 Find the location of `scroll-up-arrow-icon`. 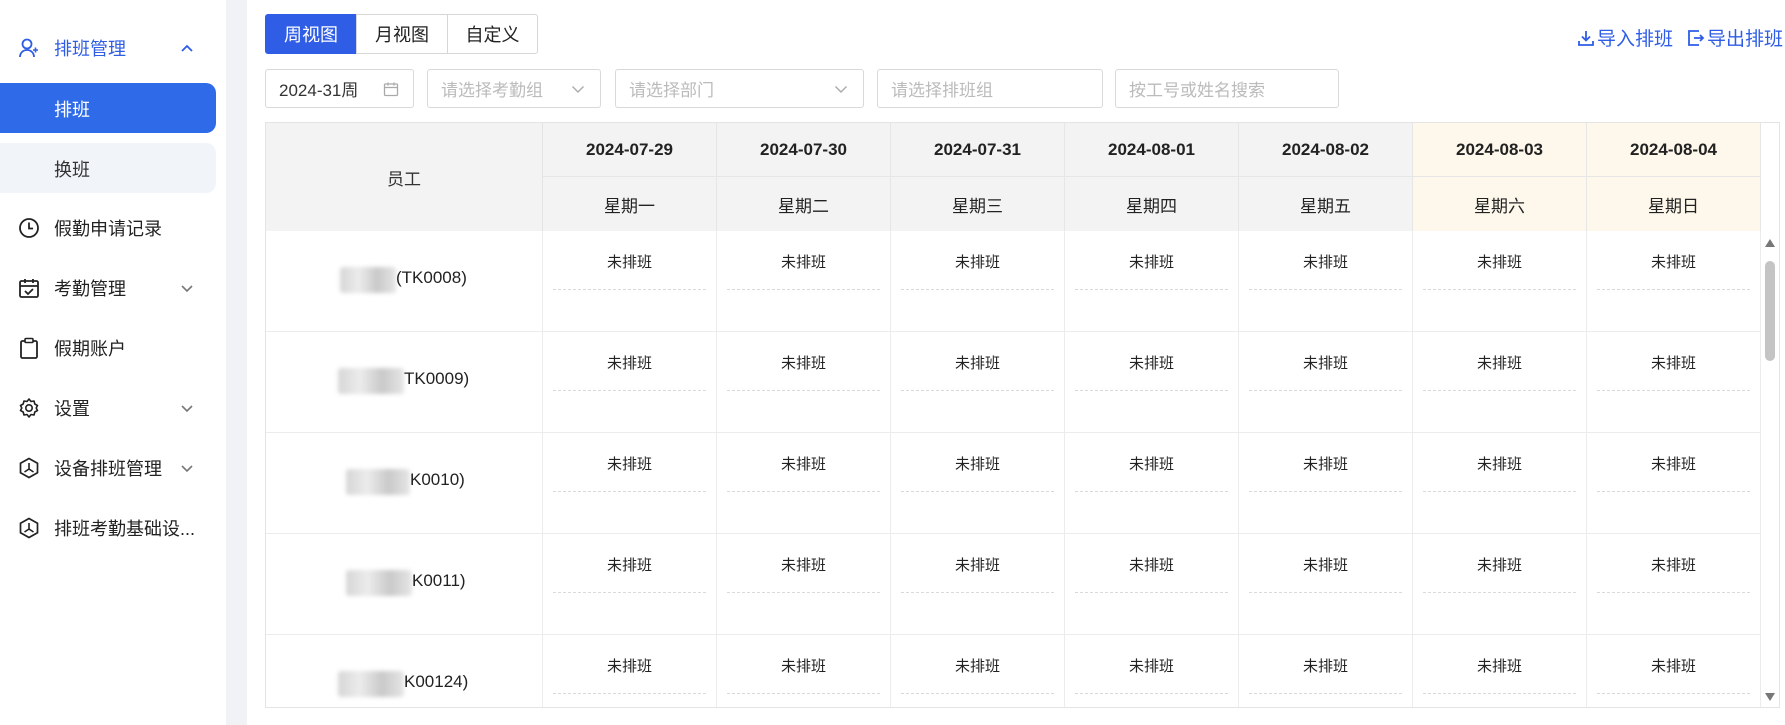

scroll-up-arrow-icon is located at coordinates (1770, 243).